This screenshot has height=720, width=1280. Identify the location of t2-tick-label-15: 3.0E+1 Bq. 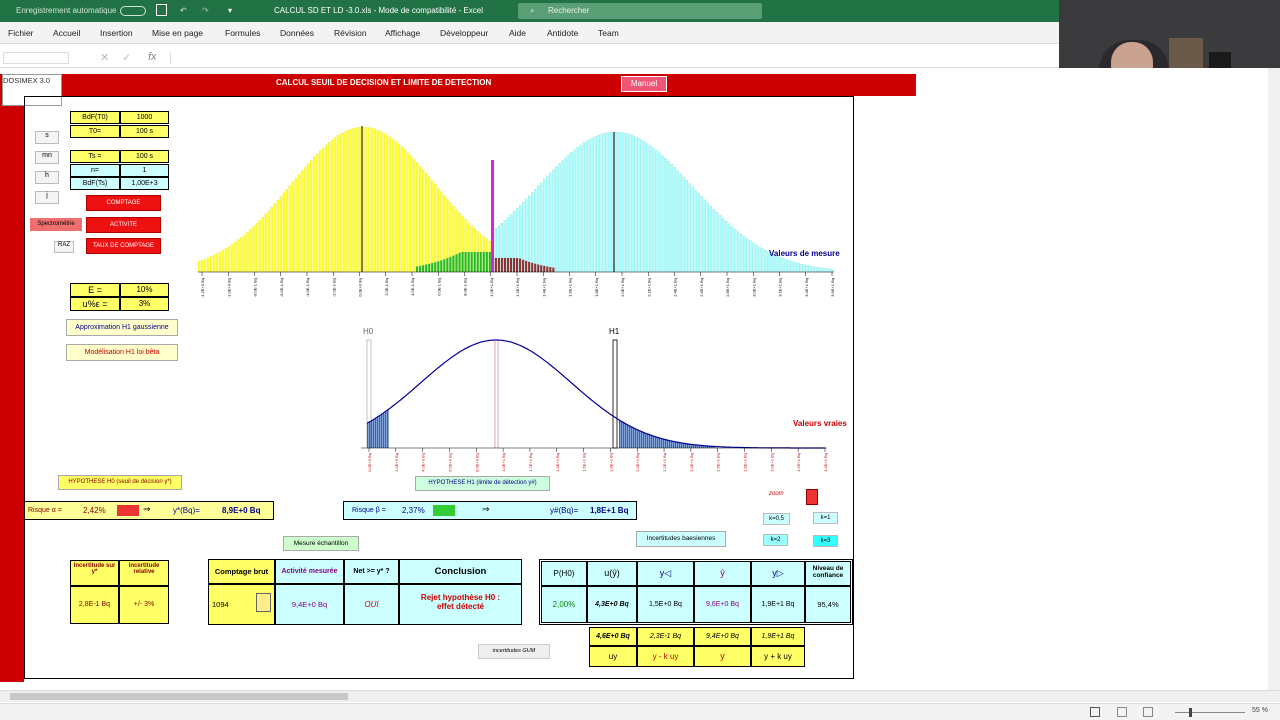
(771, 462).